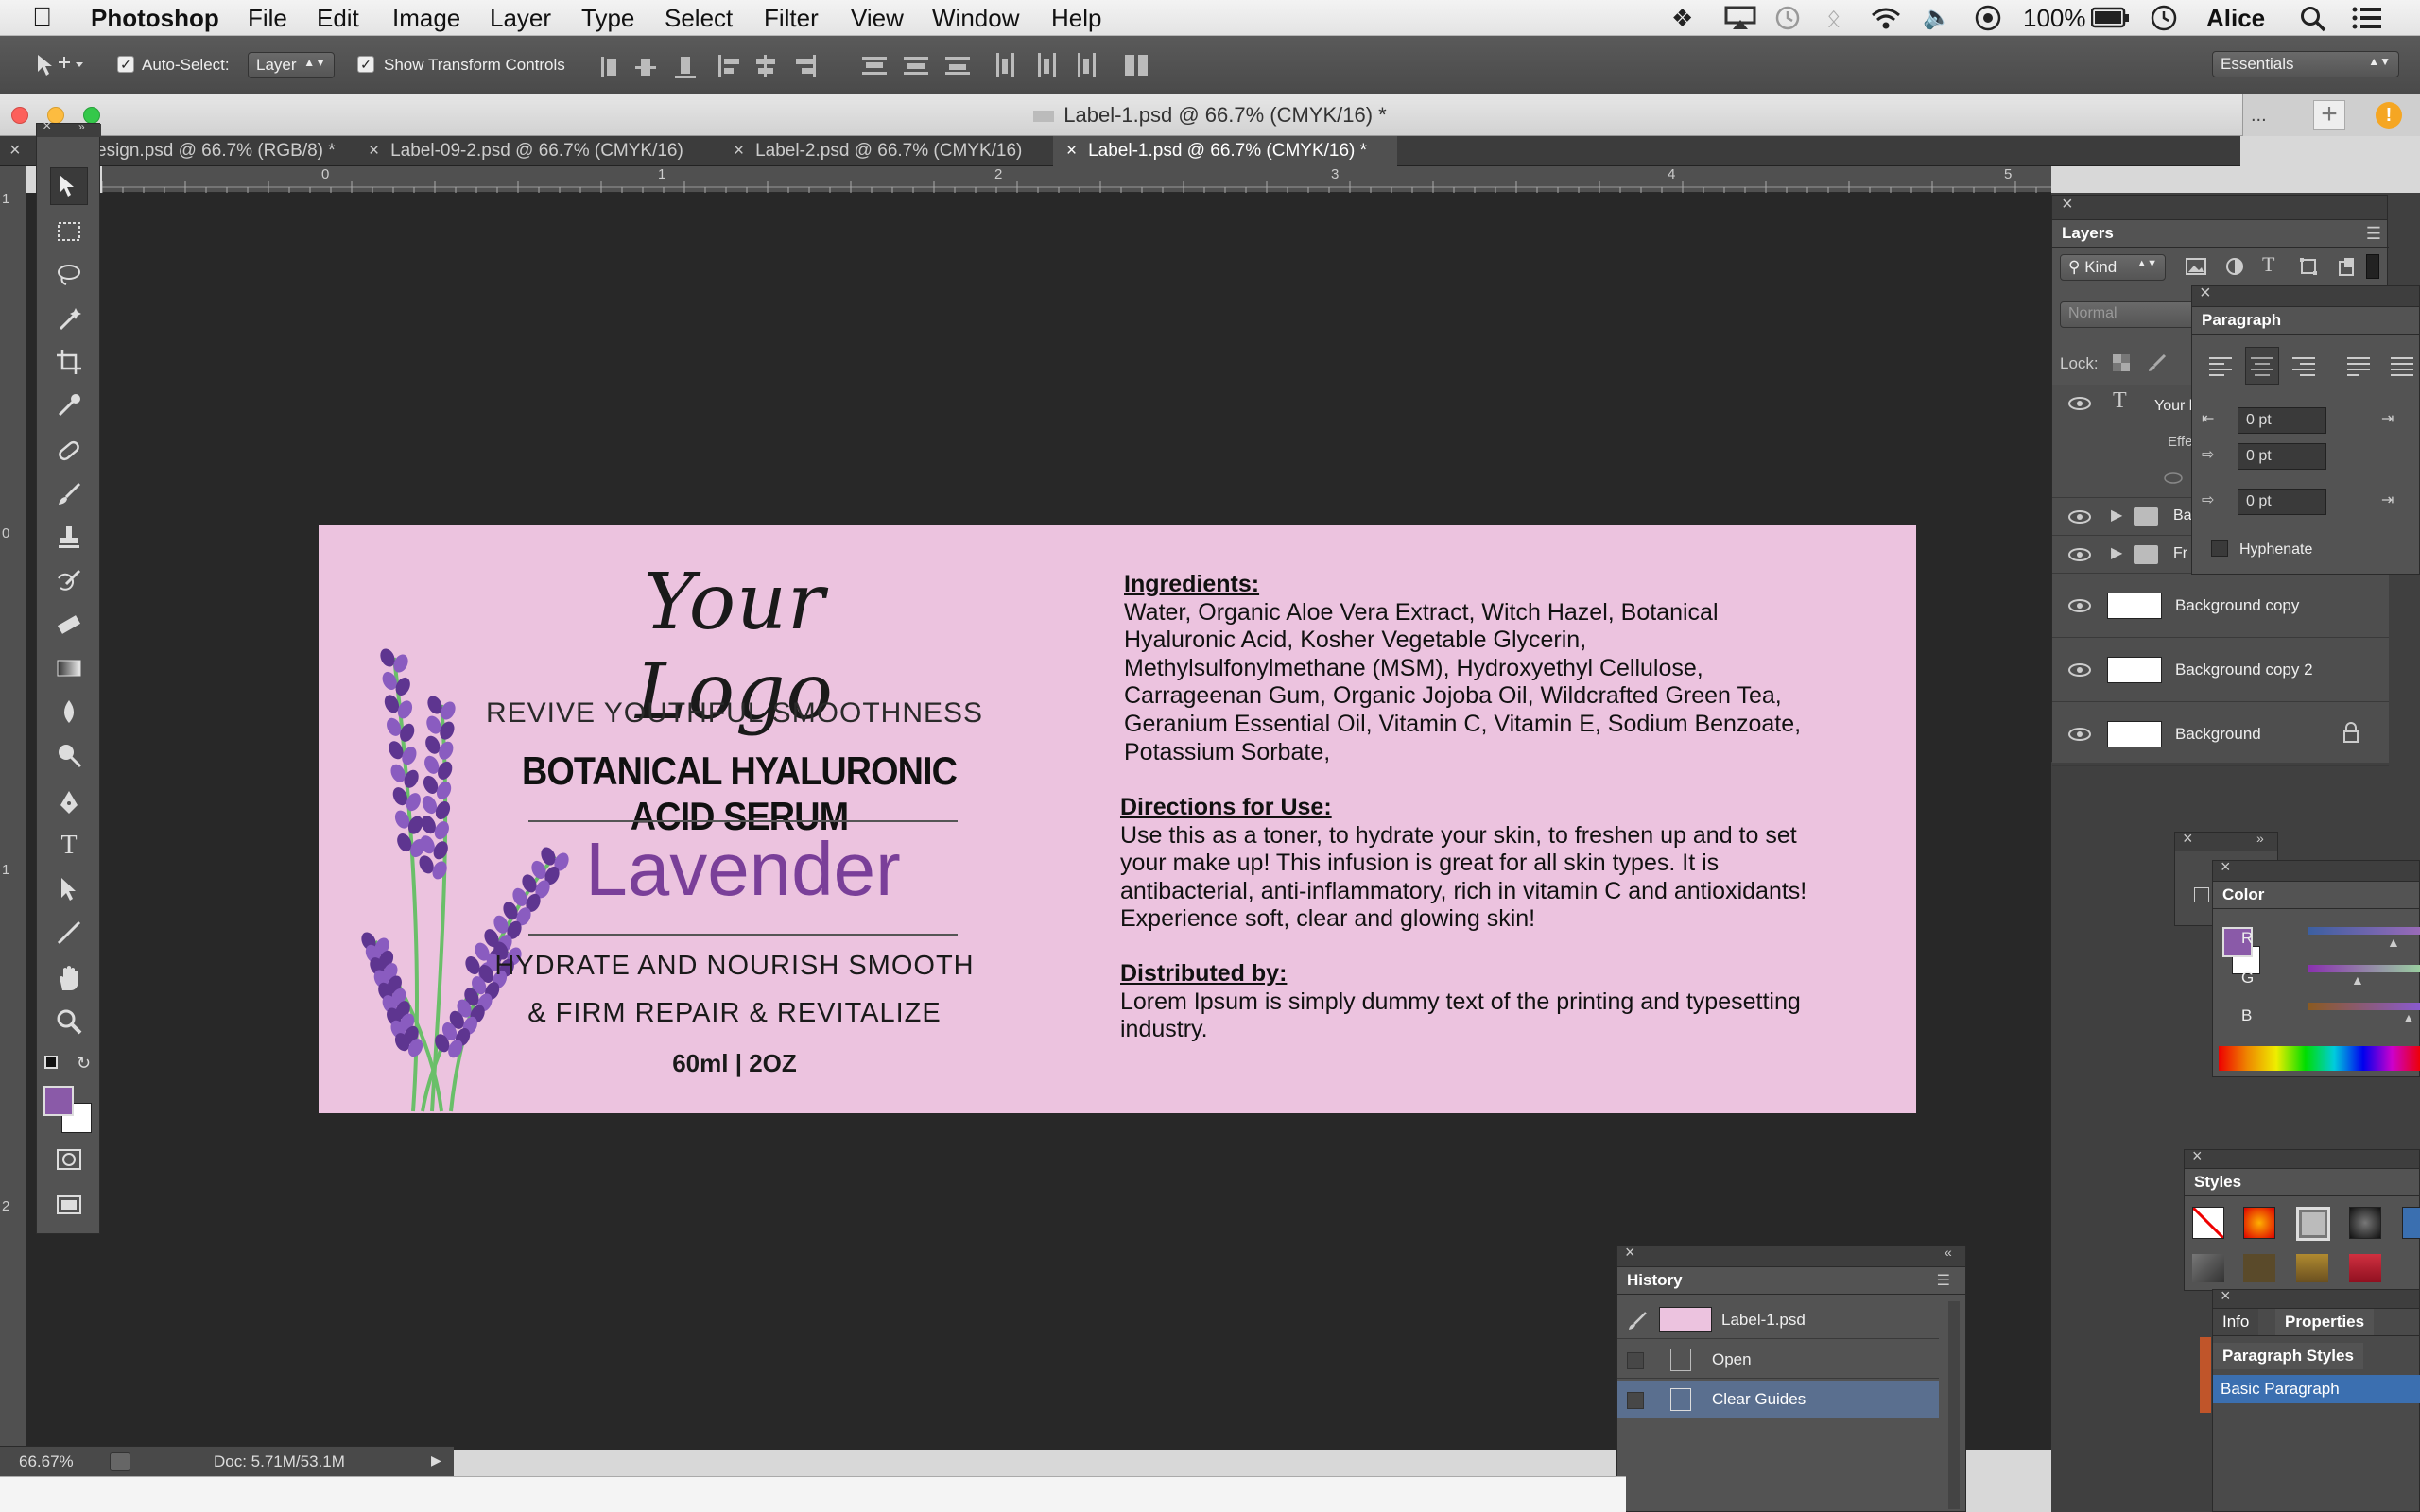 The width and height of the screenshot is (2420, 1512). I want to click on screen-mode-icon, so click(69, 1205).